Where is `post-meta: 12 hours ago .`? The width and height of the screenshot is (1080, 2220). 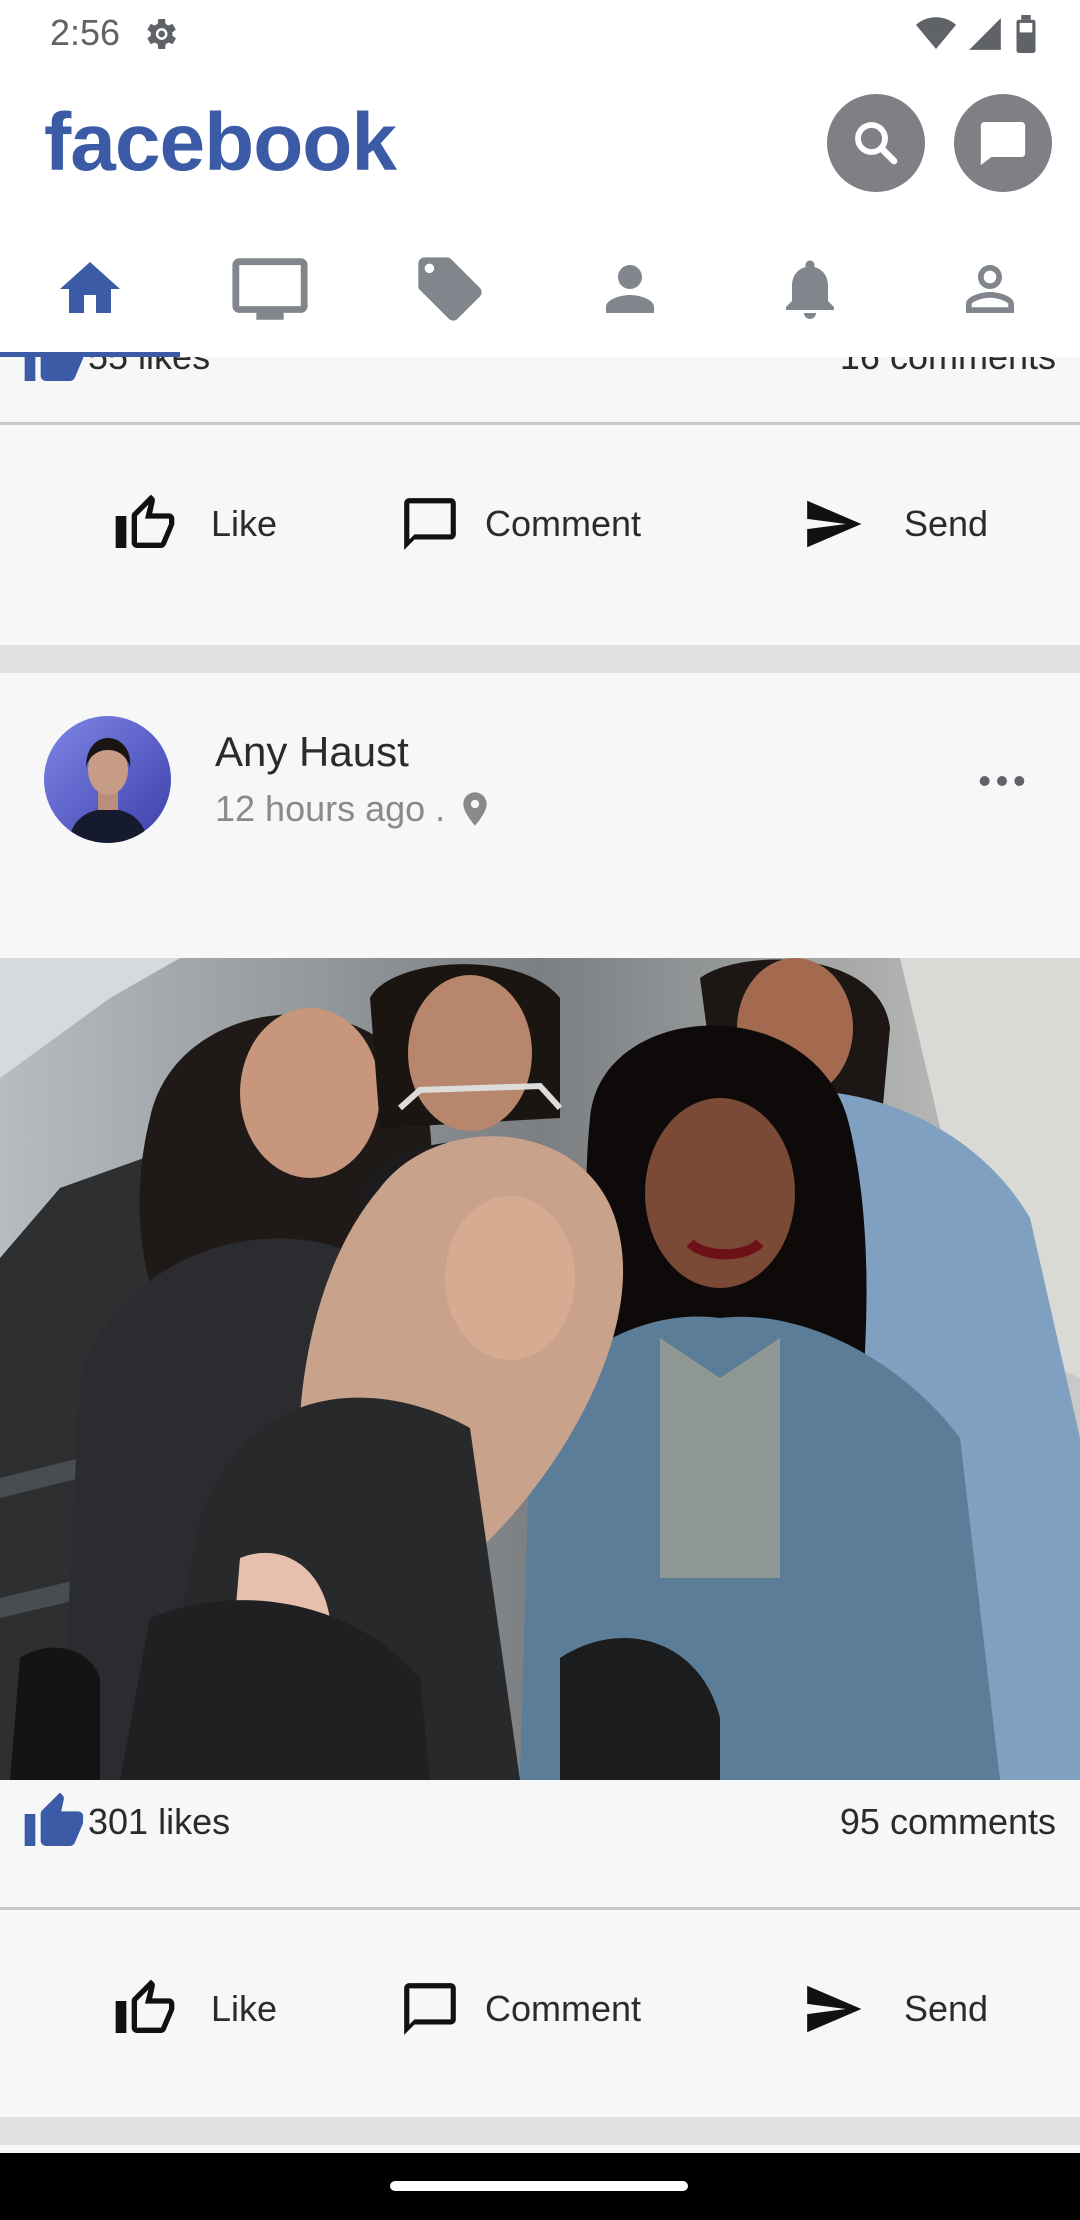 post-meta: 12 hours ago . is located at coordinates (355, 809).